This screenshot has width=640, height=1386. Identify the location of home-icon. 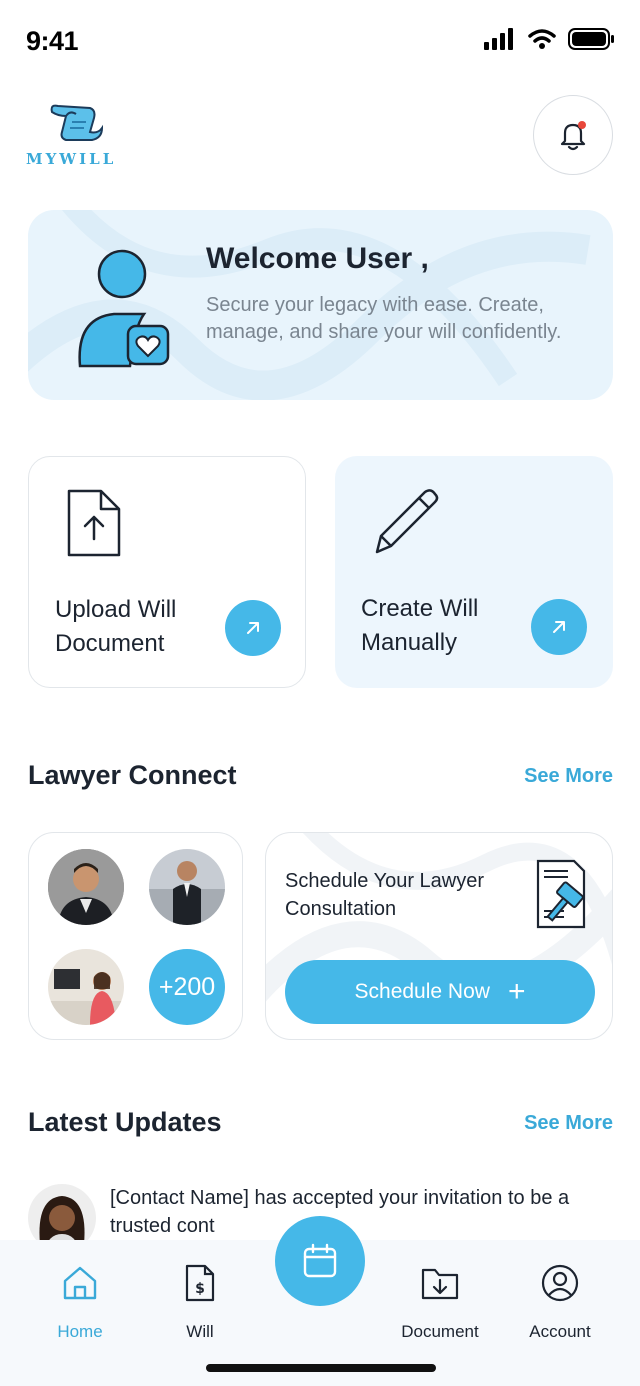
(80, 1283).